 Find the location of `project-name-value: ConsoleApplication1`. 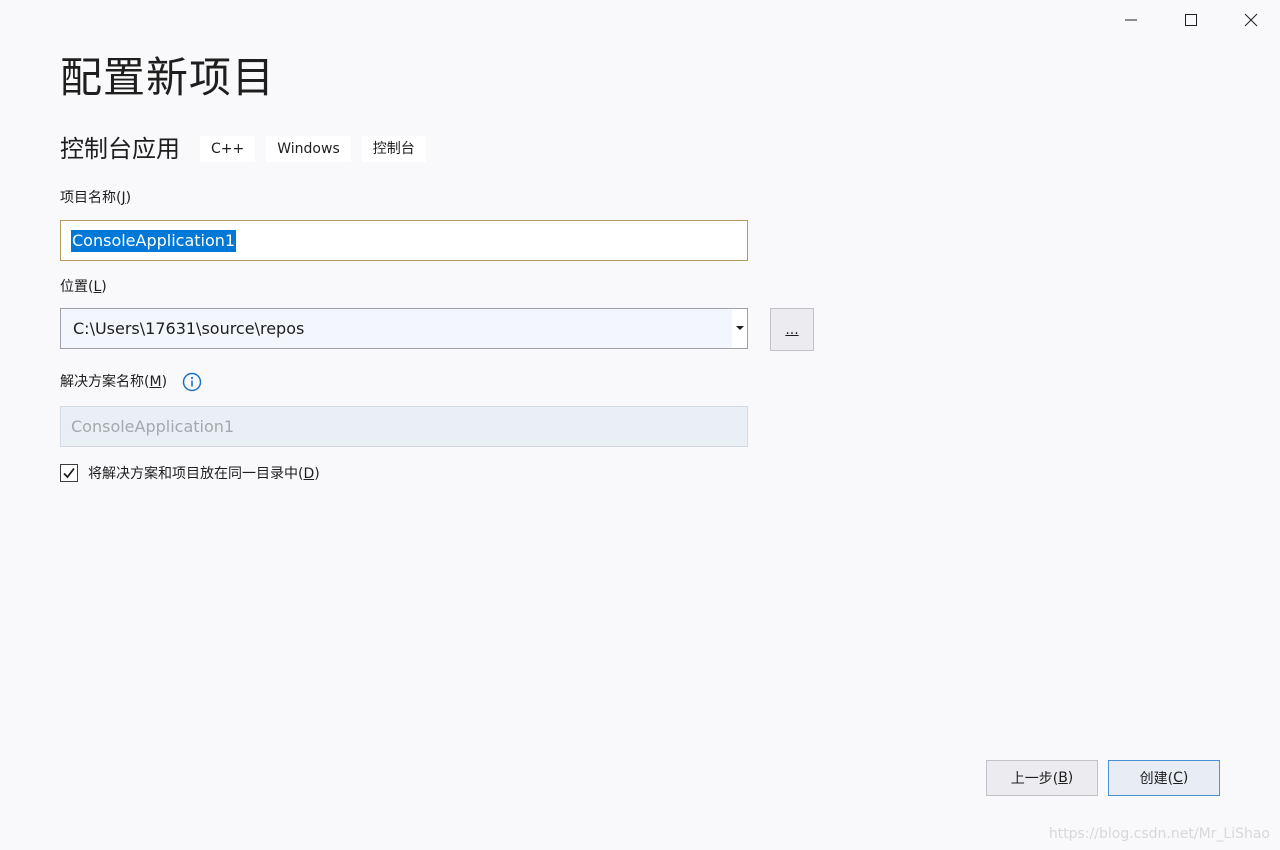

project-name-value: ConsoleApplication1 is located at coordinates (154, 240).